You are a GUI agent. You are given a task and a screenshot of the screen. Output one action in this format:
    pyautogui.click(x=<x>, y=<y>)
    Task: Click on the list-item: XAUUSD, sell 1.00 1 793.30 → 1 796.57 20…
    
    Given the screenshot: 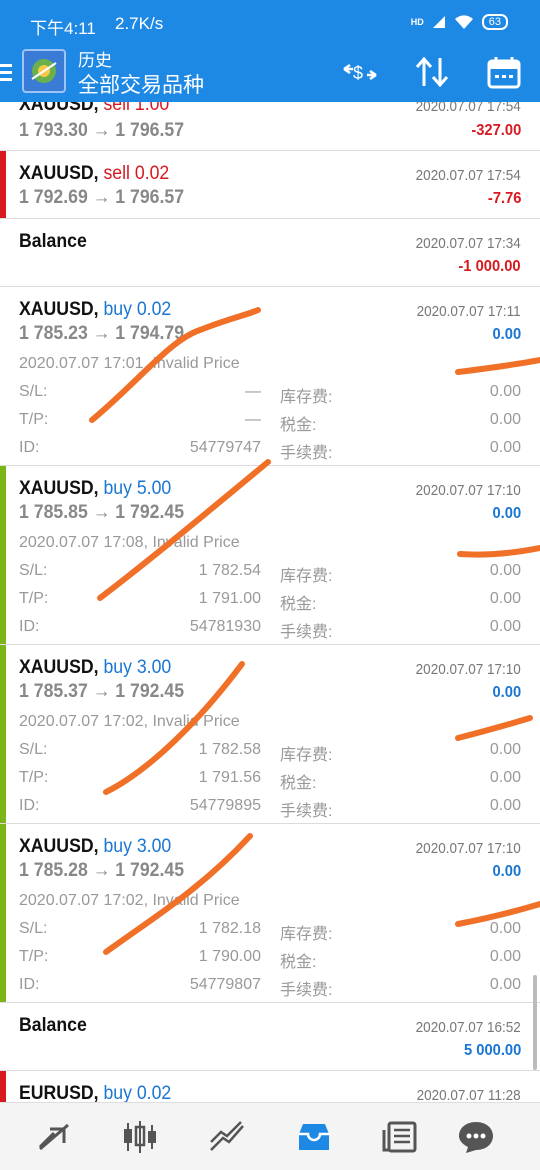 What is the action you would take?
    pyautogui.click(x=270, y=126)
    